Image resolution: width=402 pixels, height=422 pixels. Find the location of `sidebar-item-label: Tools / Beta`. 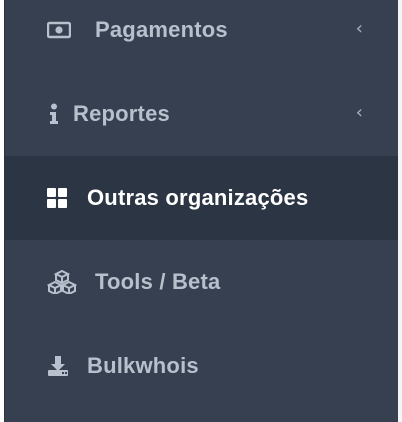

sidebar-item-label: Tools / Beta is located at coordinates (158, 281).